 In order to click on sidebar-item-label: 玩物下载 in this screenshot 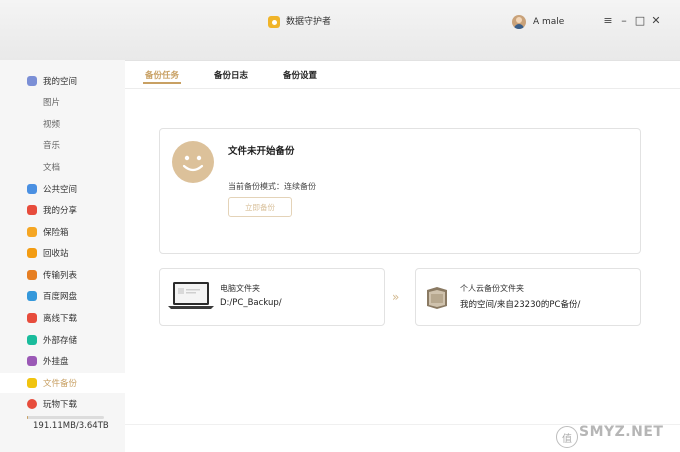, I will do `click(60, 405)`.